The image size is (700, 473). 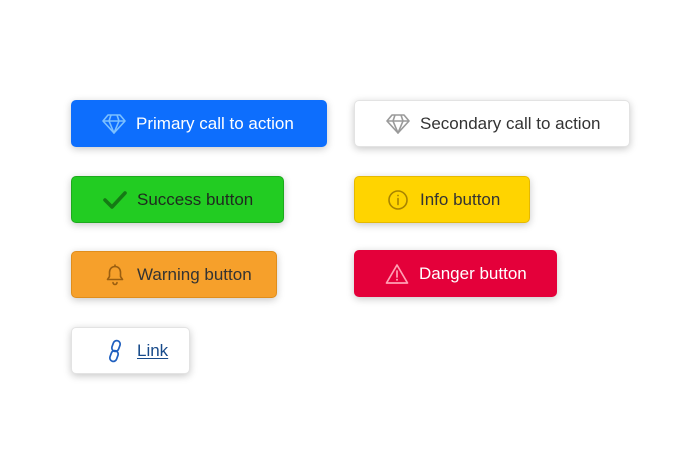 I want to click on success-button-label: Success button, so click(x=195, y=199).